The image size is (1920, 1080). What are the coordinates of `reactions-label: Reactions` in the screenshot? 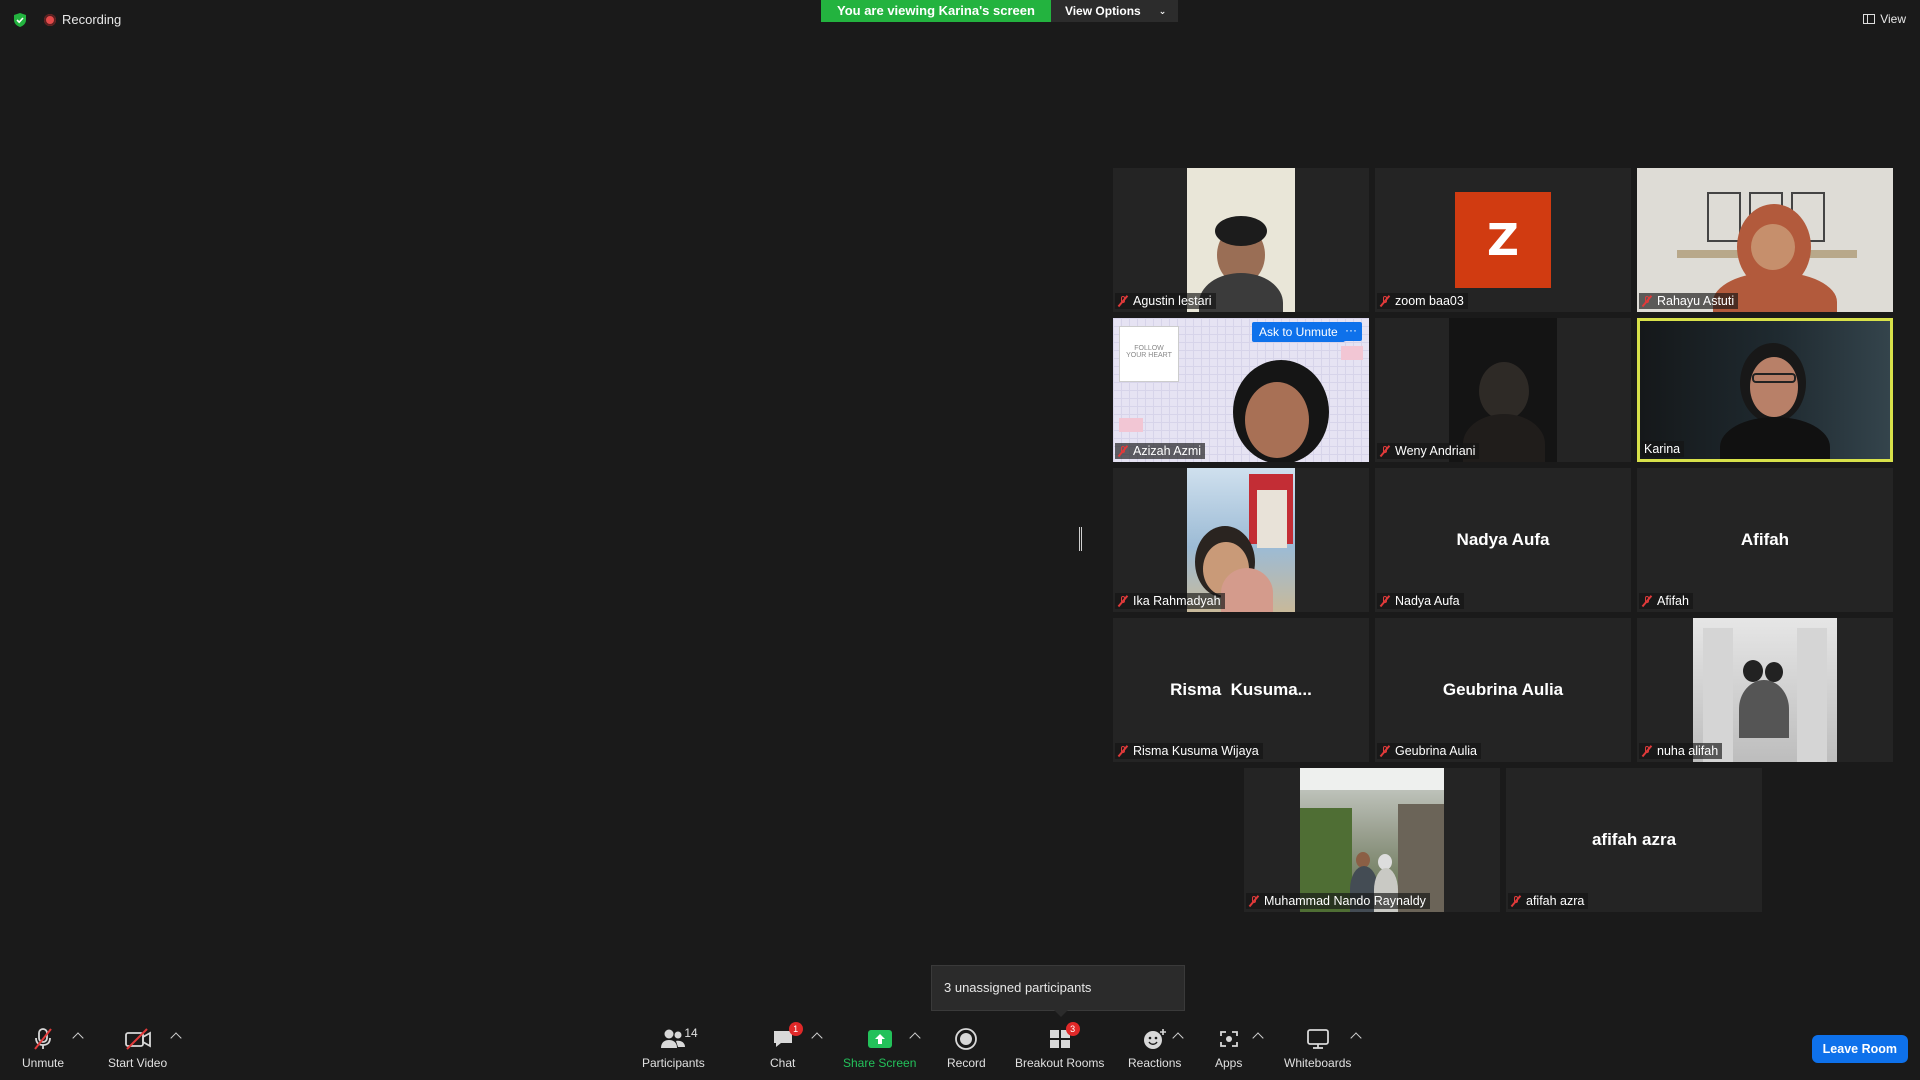 It's located at (1155, 1063).